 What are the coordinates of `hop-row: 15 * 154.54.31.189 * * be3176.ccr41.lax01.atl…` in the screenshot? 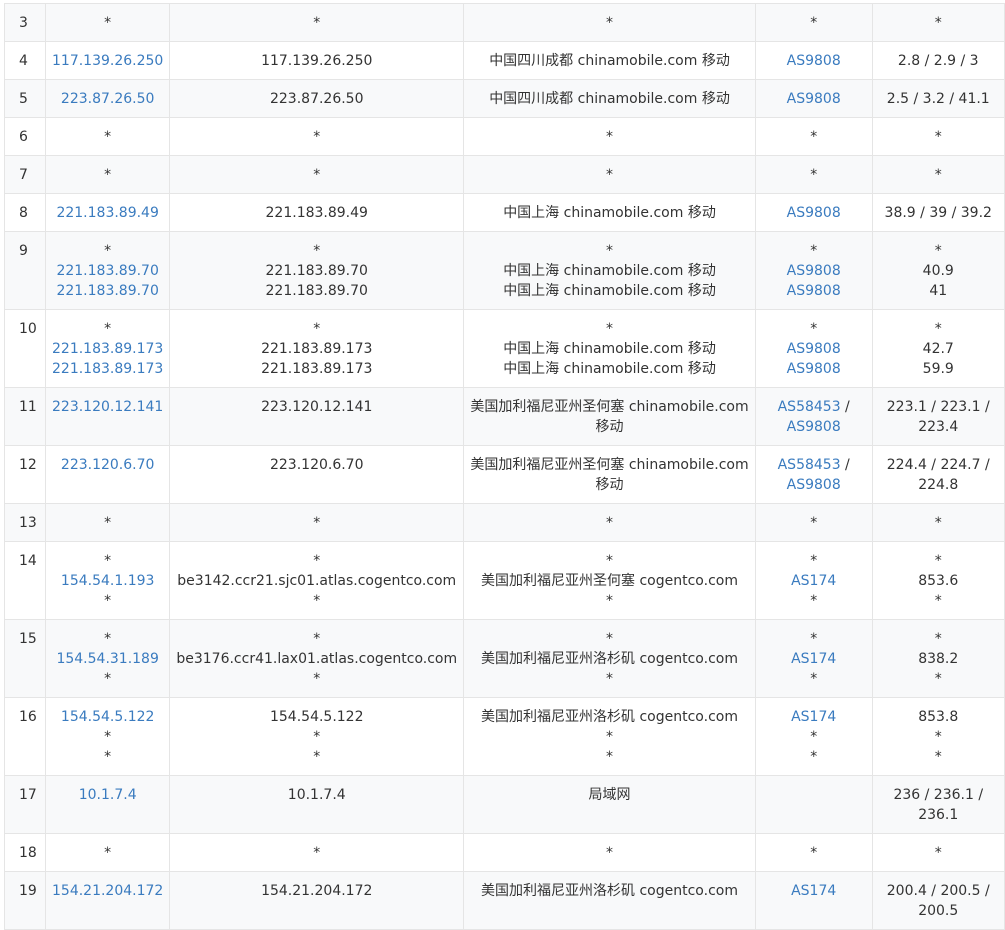 It's located at (504, 658).